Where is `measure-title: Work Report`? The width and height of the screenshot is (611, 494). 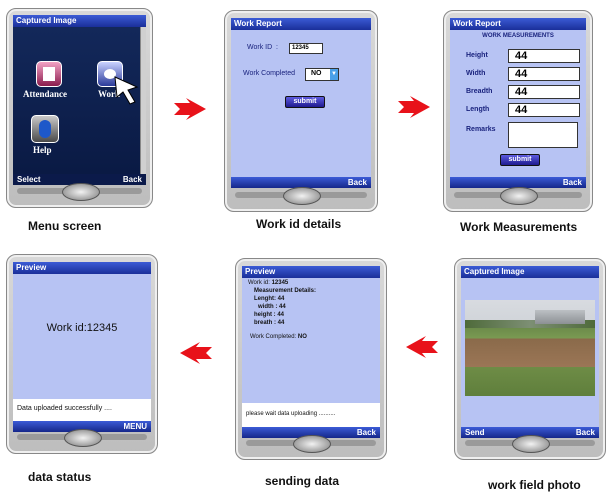
measure-title: Work Report is located at coordinates (518, 24).